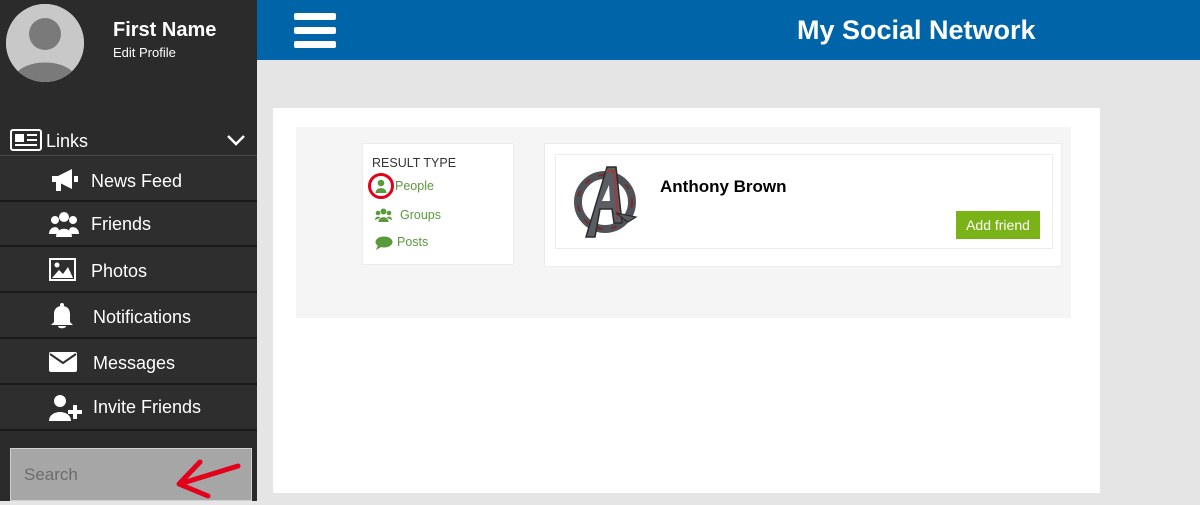  What do you see at coordinates (414, 163) in the screenshot?
I see `result-type-title: RESULT TYPE` at bounding box center [414, 163].